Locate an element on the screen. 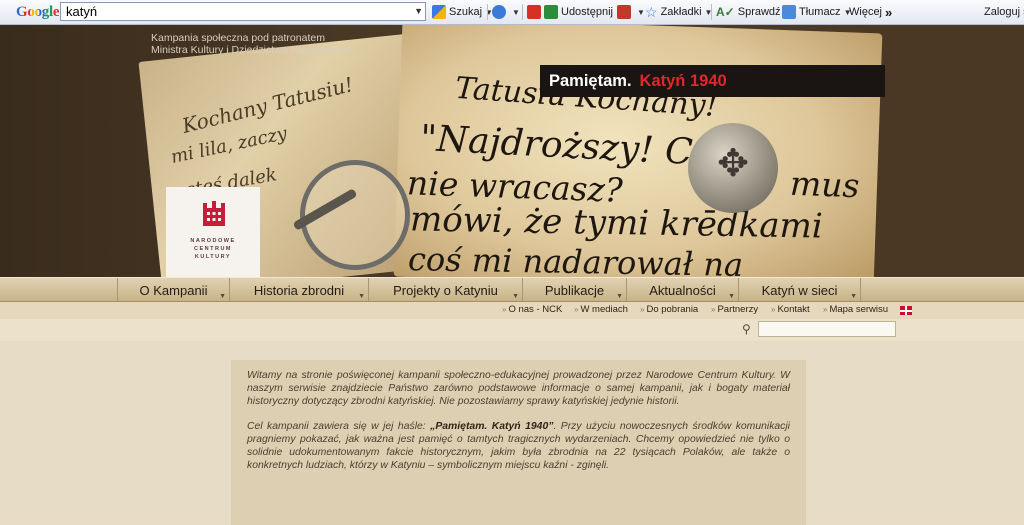 The width and height of the screenshot is (1024, 525). google-logo: Google is located at coordinates (38, 12).